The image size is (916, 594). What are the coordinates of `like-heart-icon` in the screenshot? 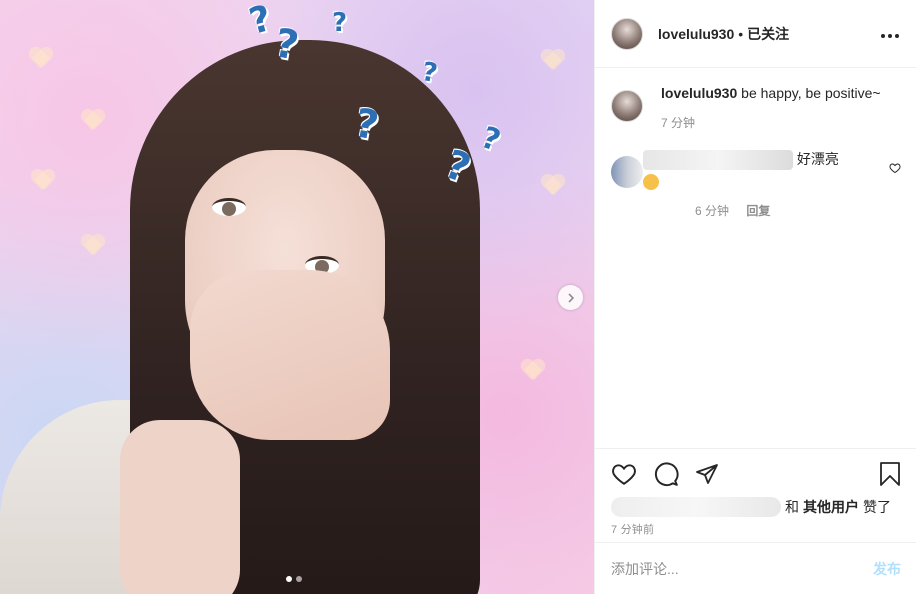 It's located at (624, 474).